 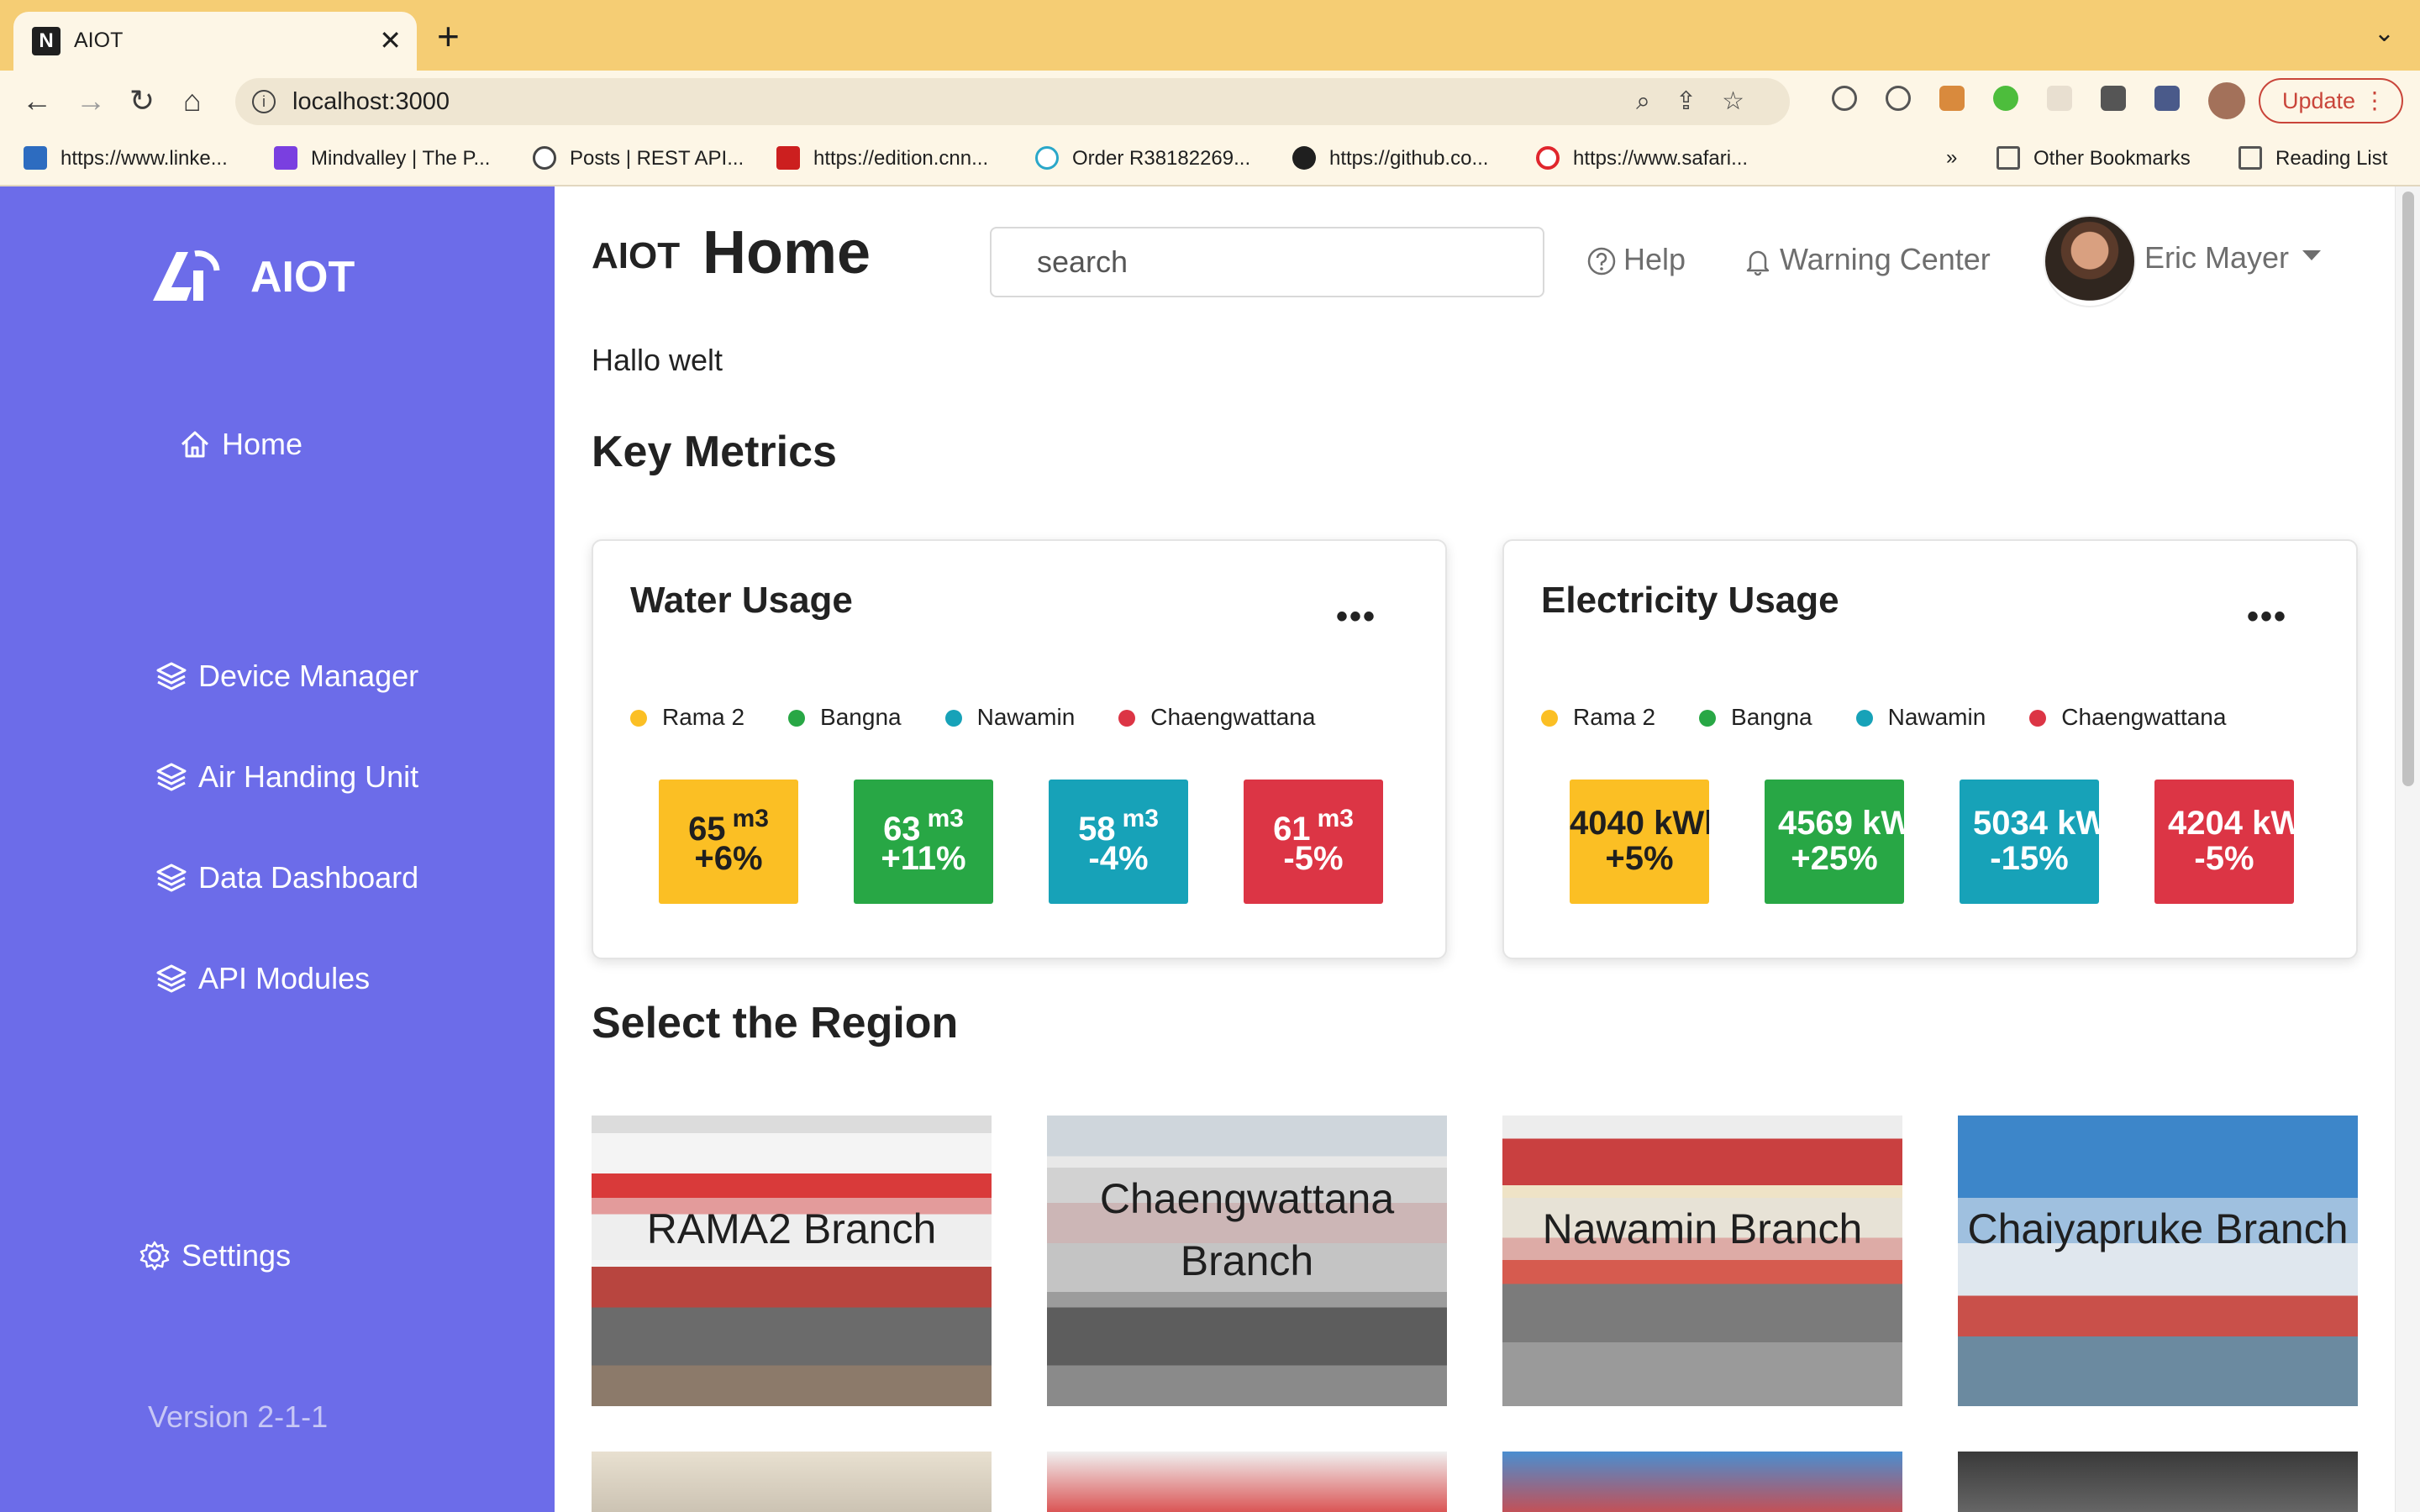 What do you see at coordinates (2008, 158) in the screenshot?
I see `folder-icon` at bounding box center [2008, 158].